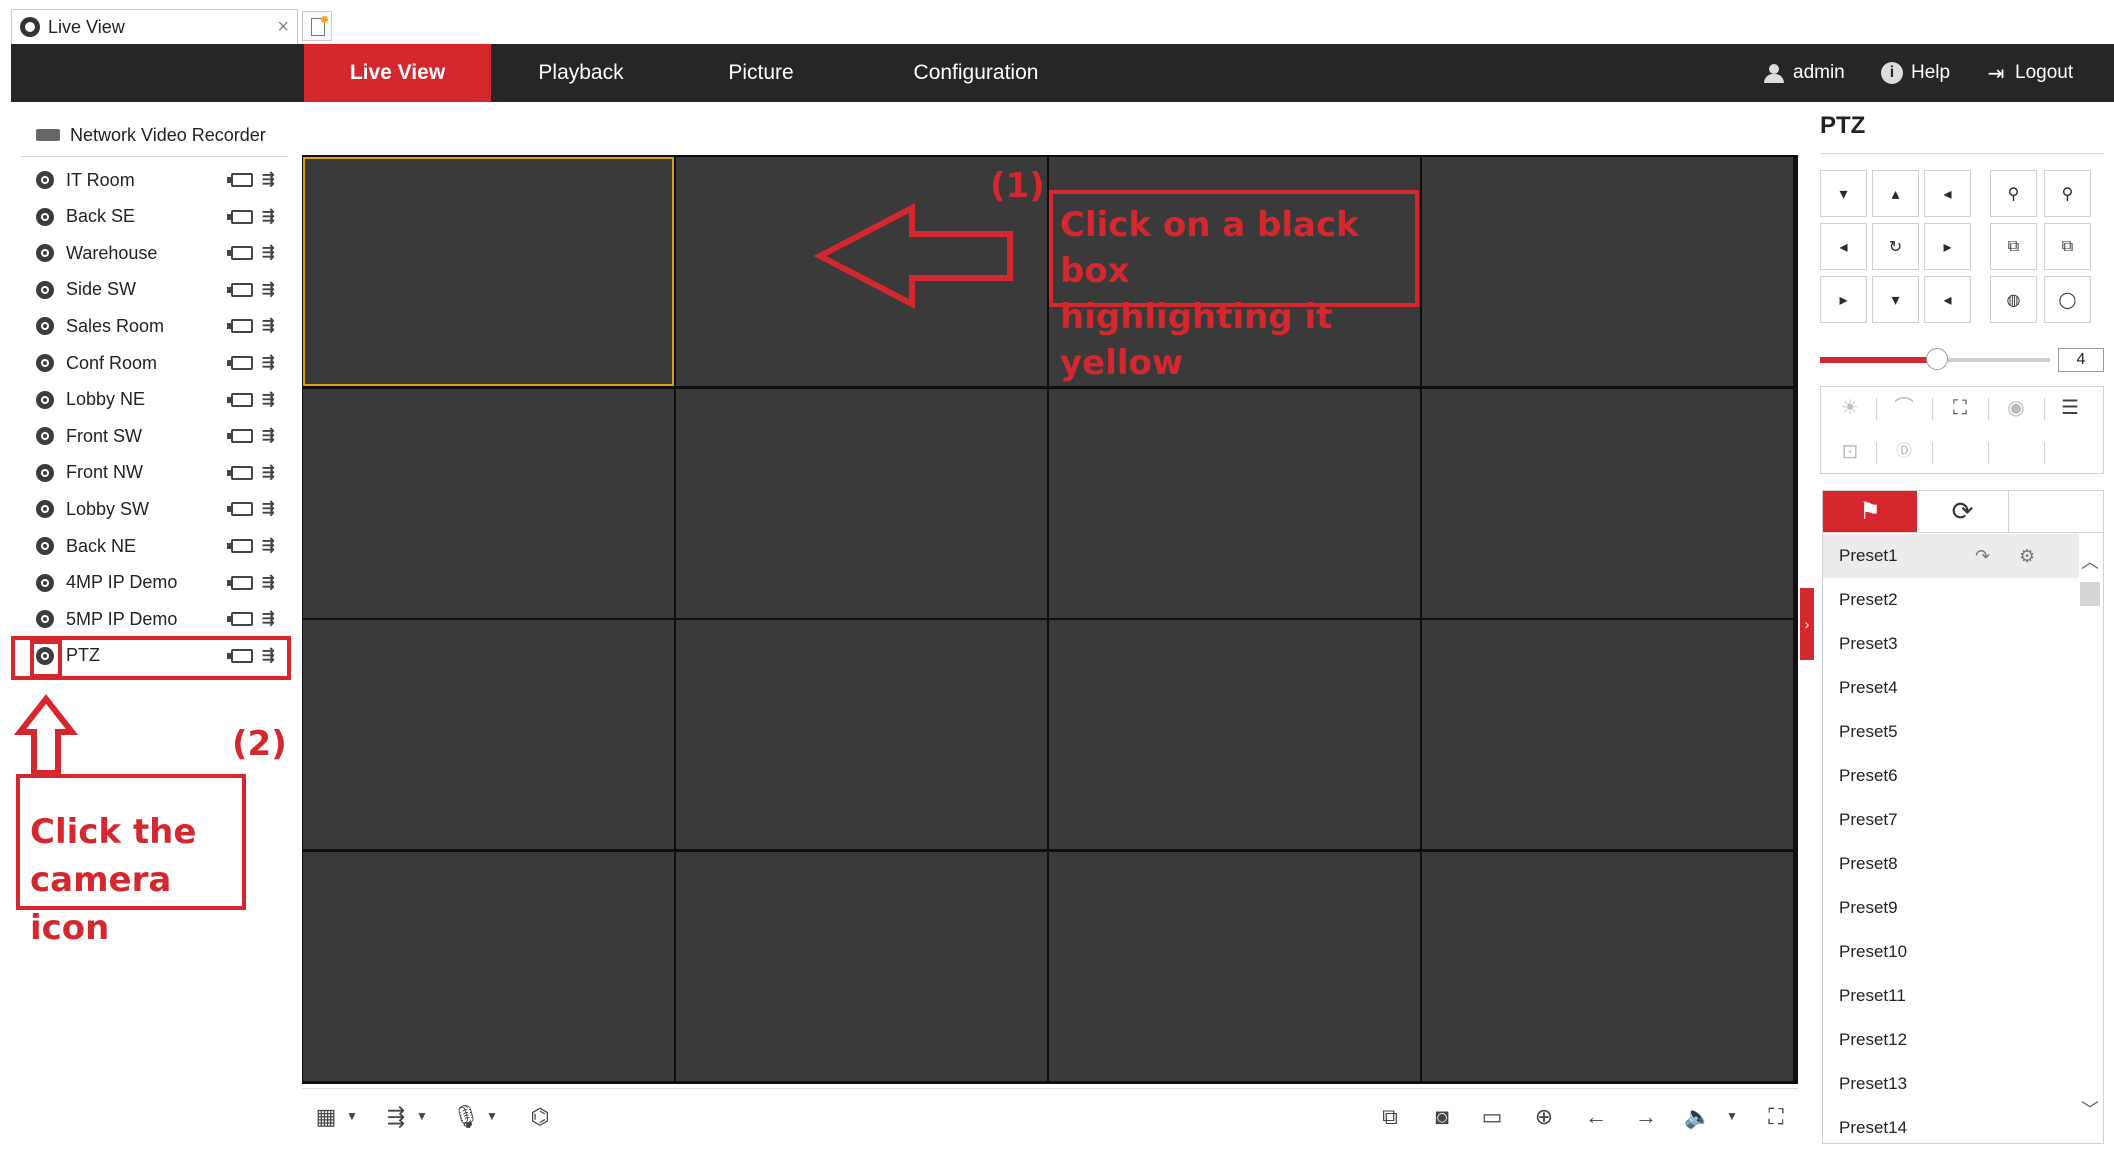 This screenshot has width=2114, height=1156. Describe the element at coordinates (1804, 73) in the screenshot. I see `user-menu: admin` at that location.